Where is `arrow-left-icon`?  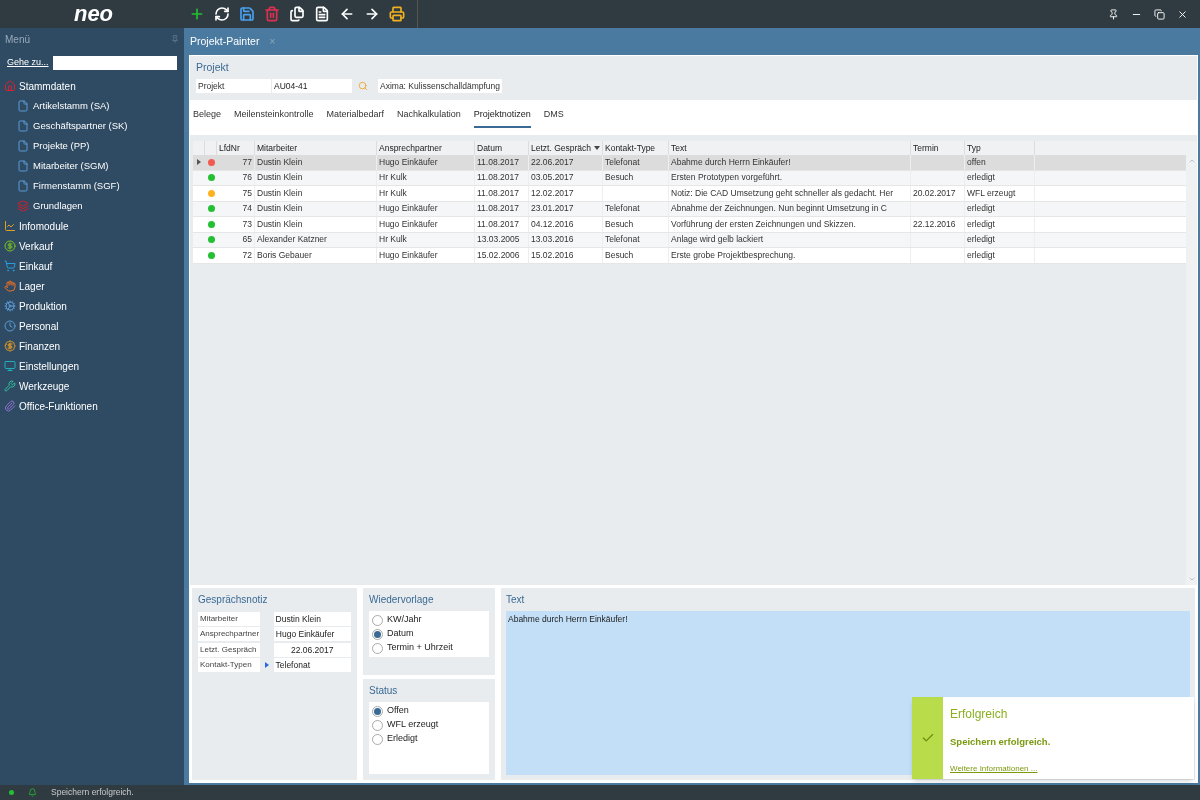 arrow-left-icon is located at coordinates (347, 14).